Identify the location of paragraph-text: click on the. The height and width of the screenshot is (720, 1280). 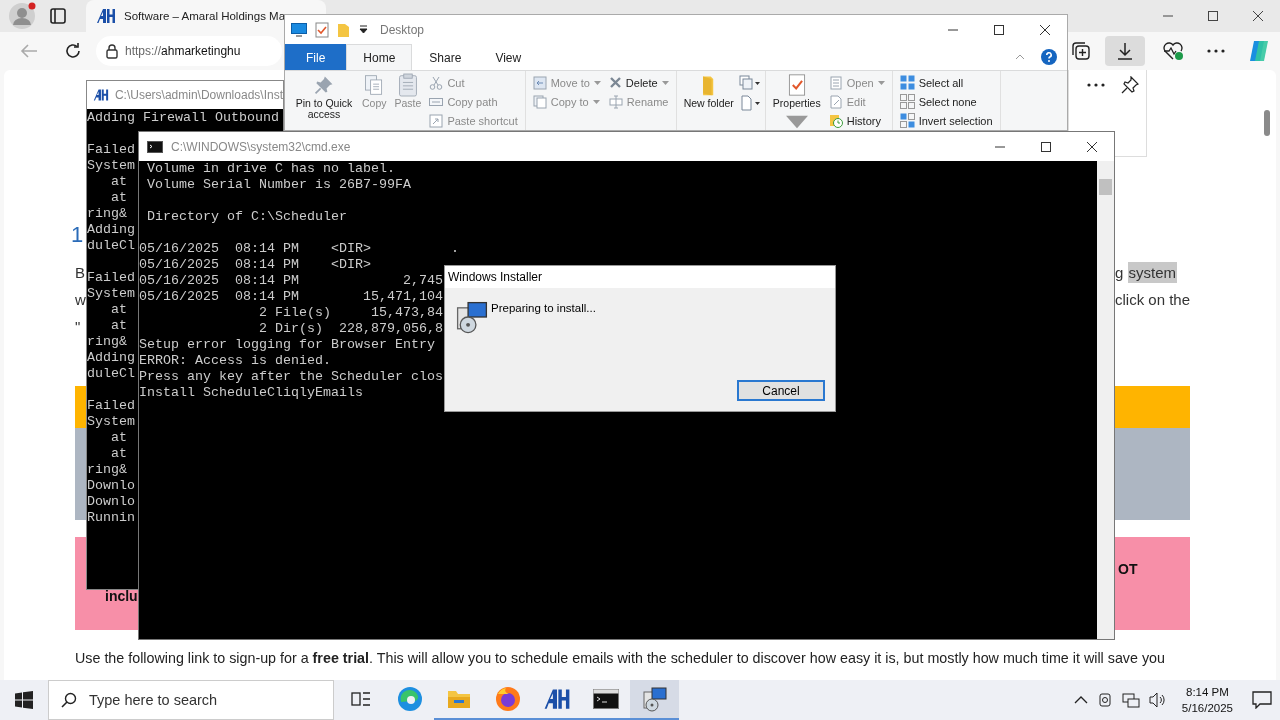
(1153, 299).